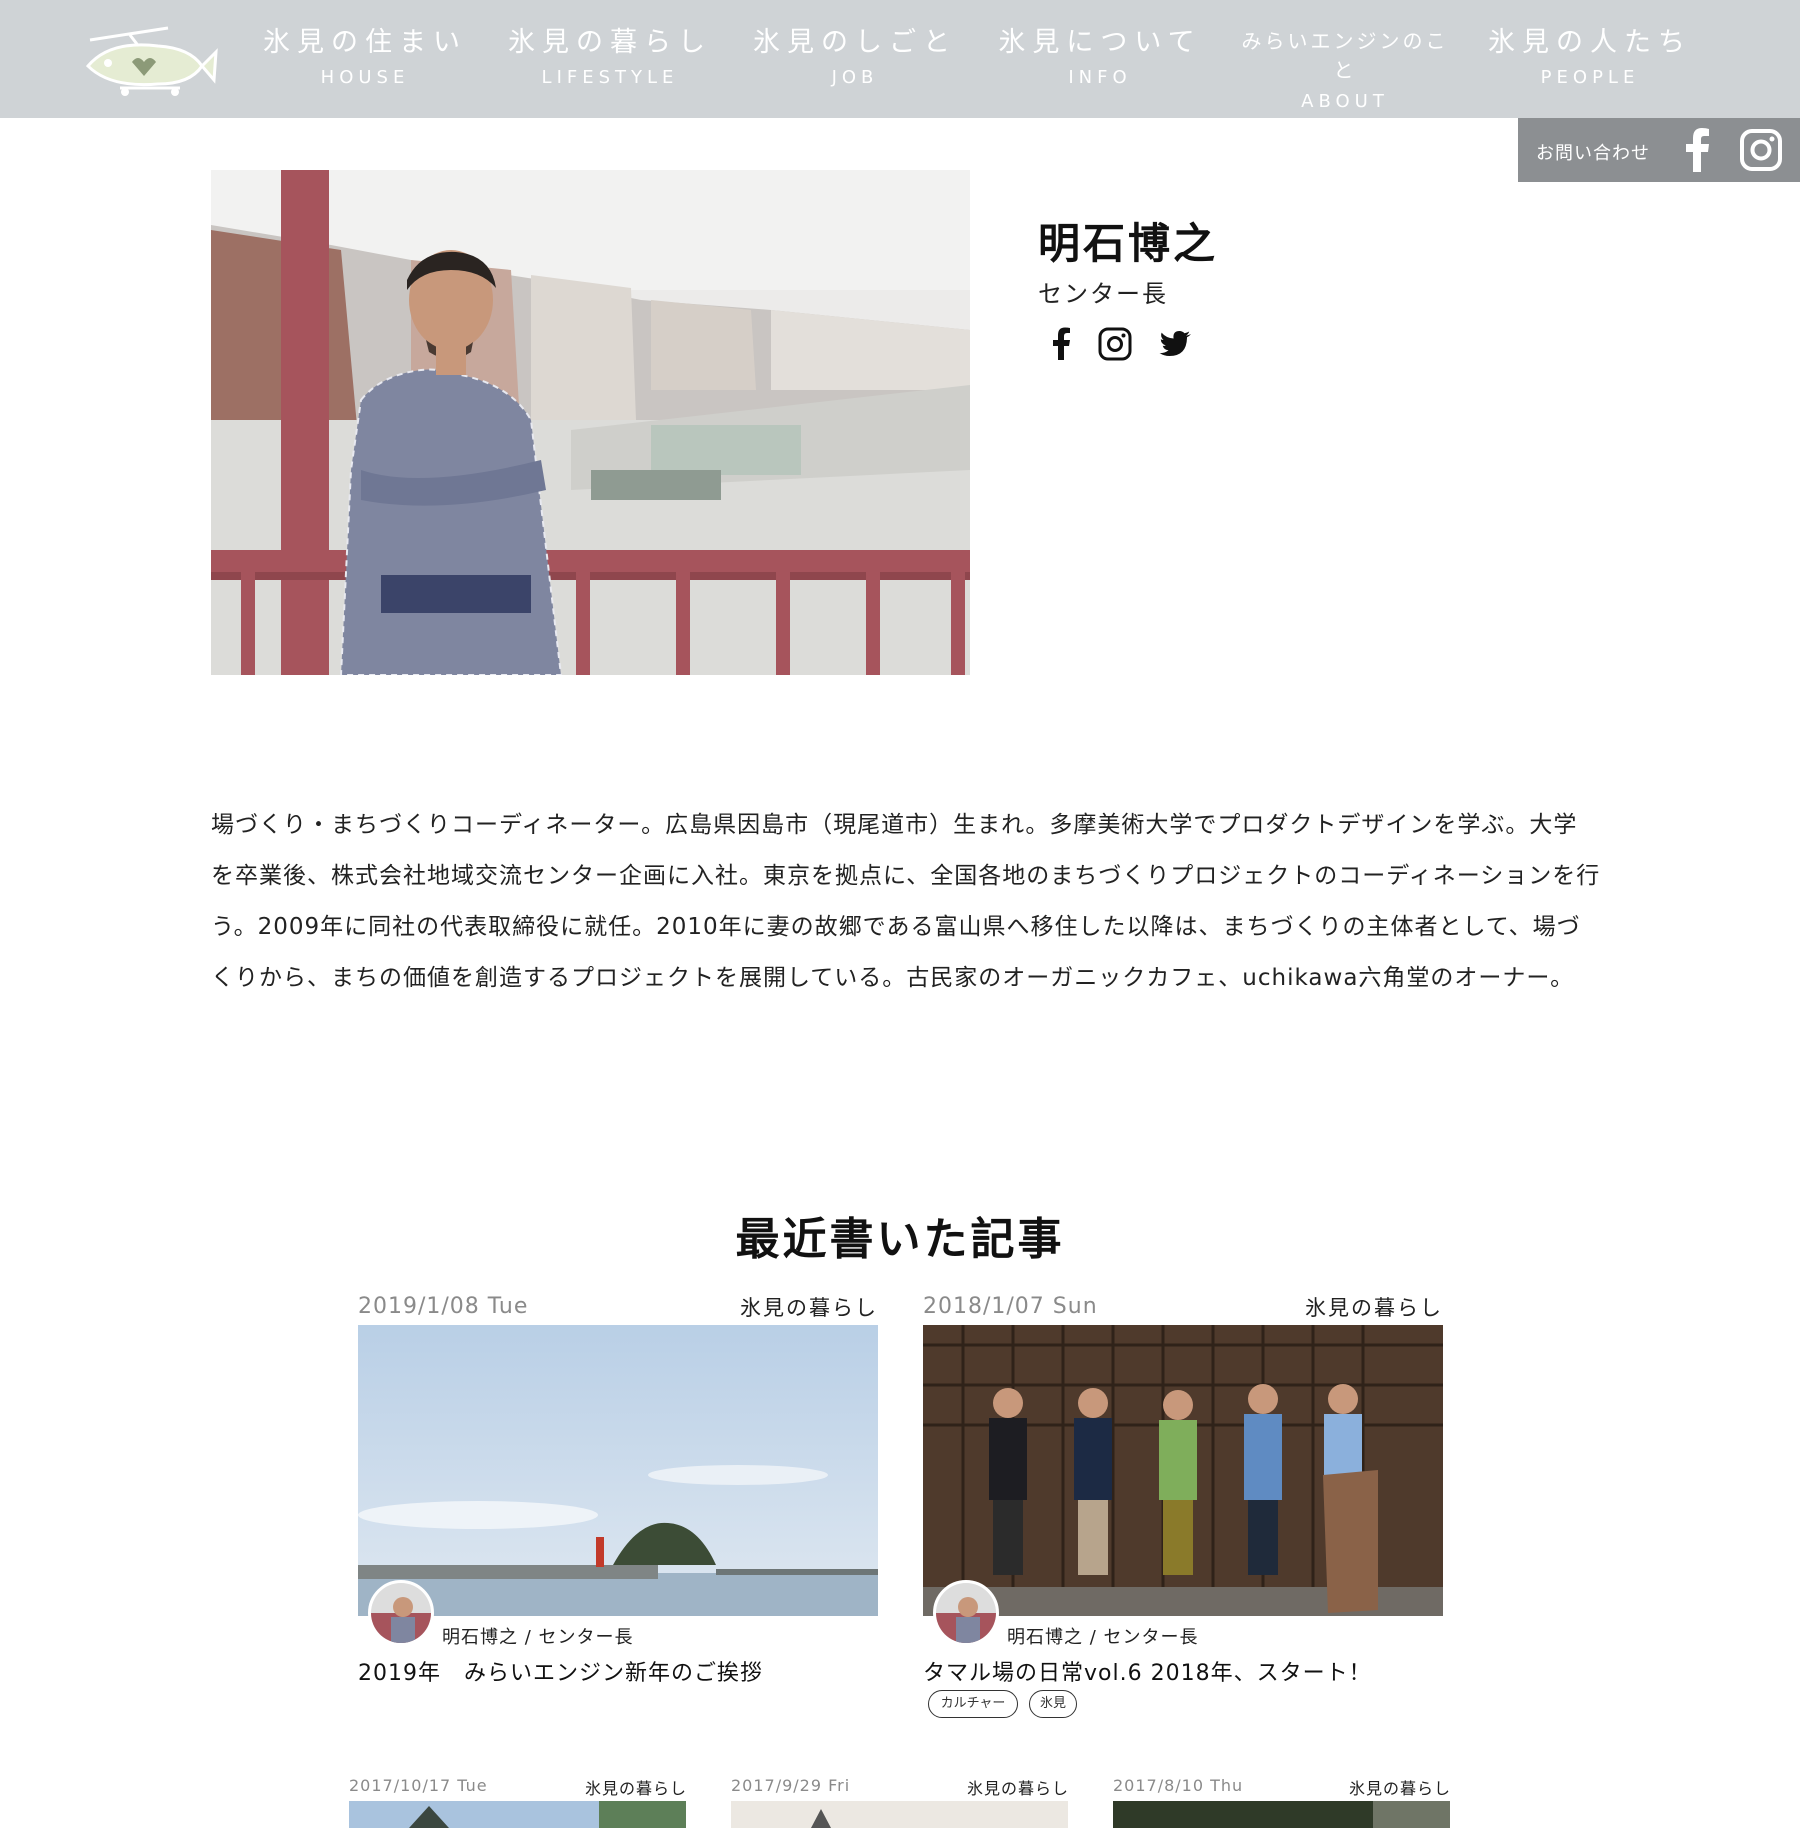  Describe the element at coordinates (973, 1704) in the screenshot. I see `tag-culture: カルチャー` at that location.